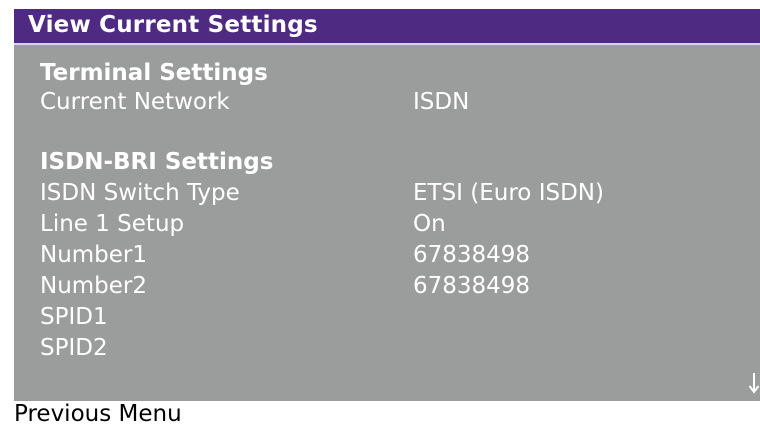 The width and height of the screenshot is (760, 429). What do you see at coordinates (98, 414) in the screenshot?
I see `previous-menu-link: Previous Menu` at bounding box center [98, 414].